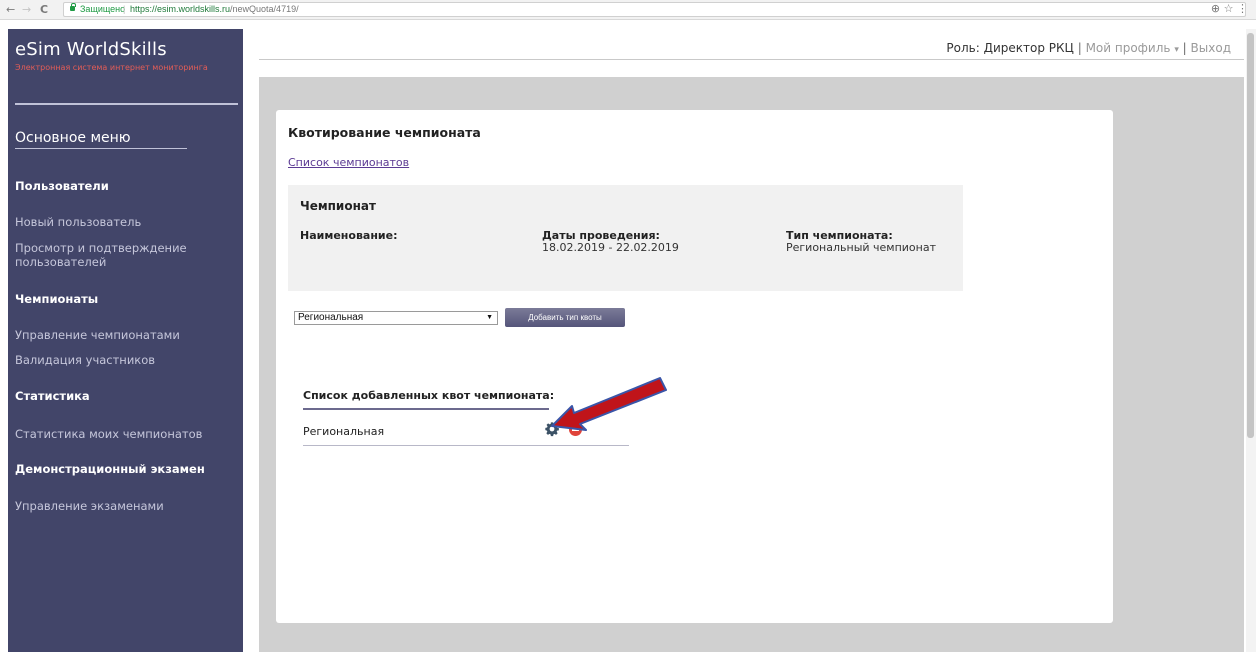 This screenshot has height=652, width=1256. What do you see at coordinates (348, 162) in the screenshot?
I see `championship-list-link: Список чемпионатов` at bounding box center [348, 162].